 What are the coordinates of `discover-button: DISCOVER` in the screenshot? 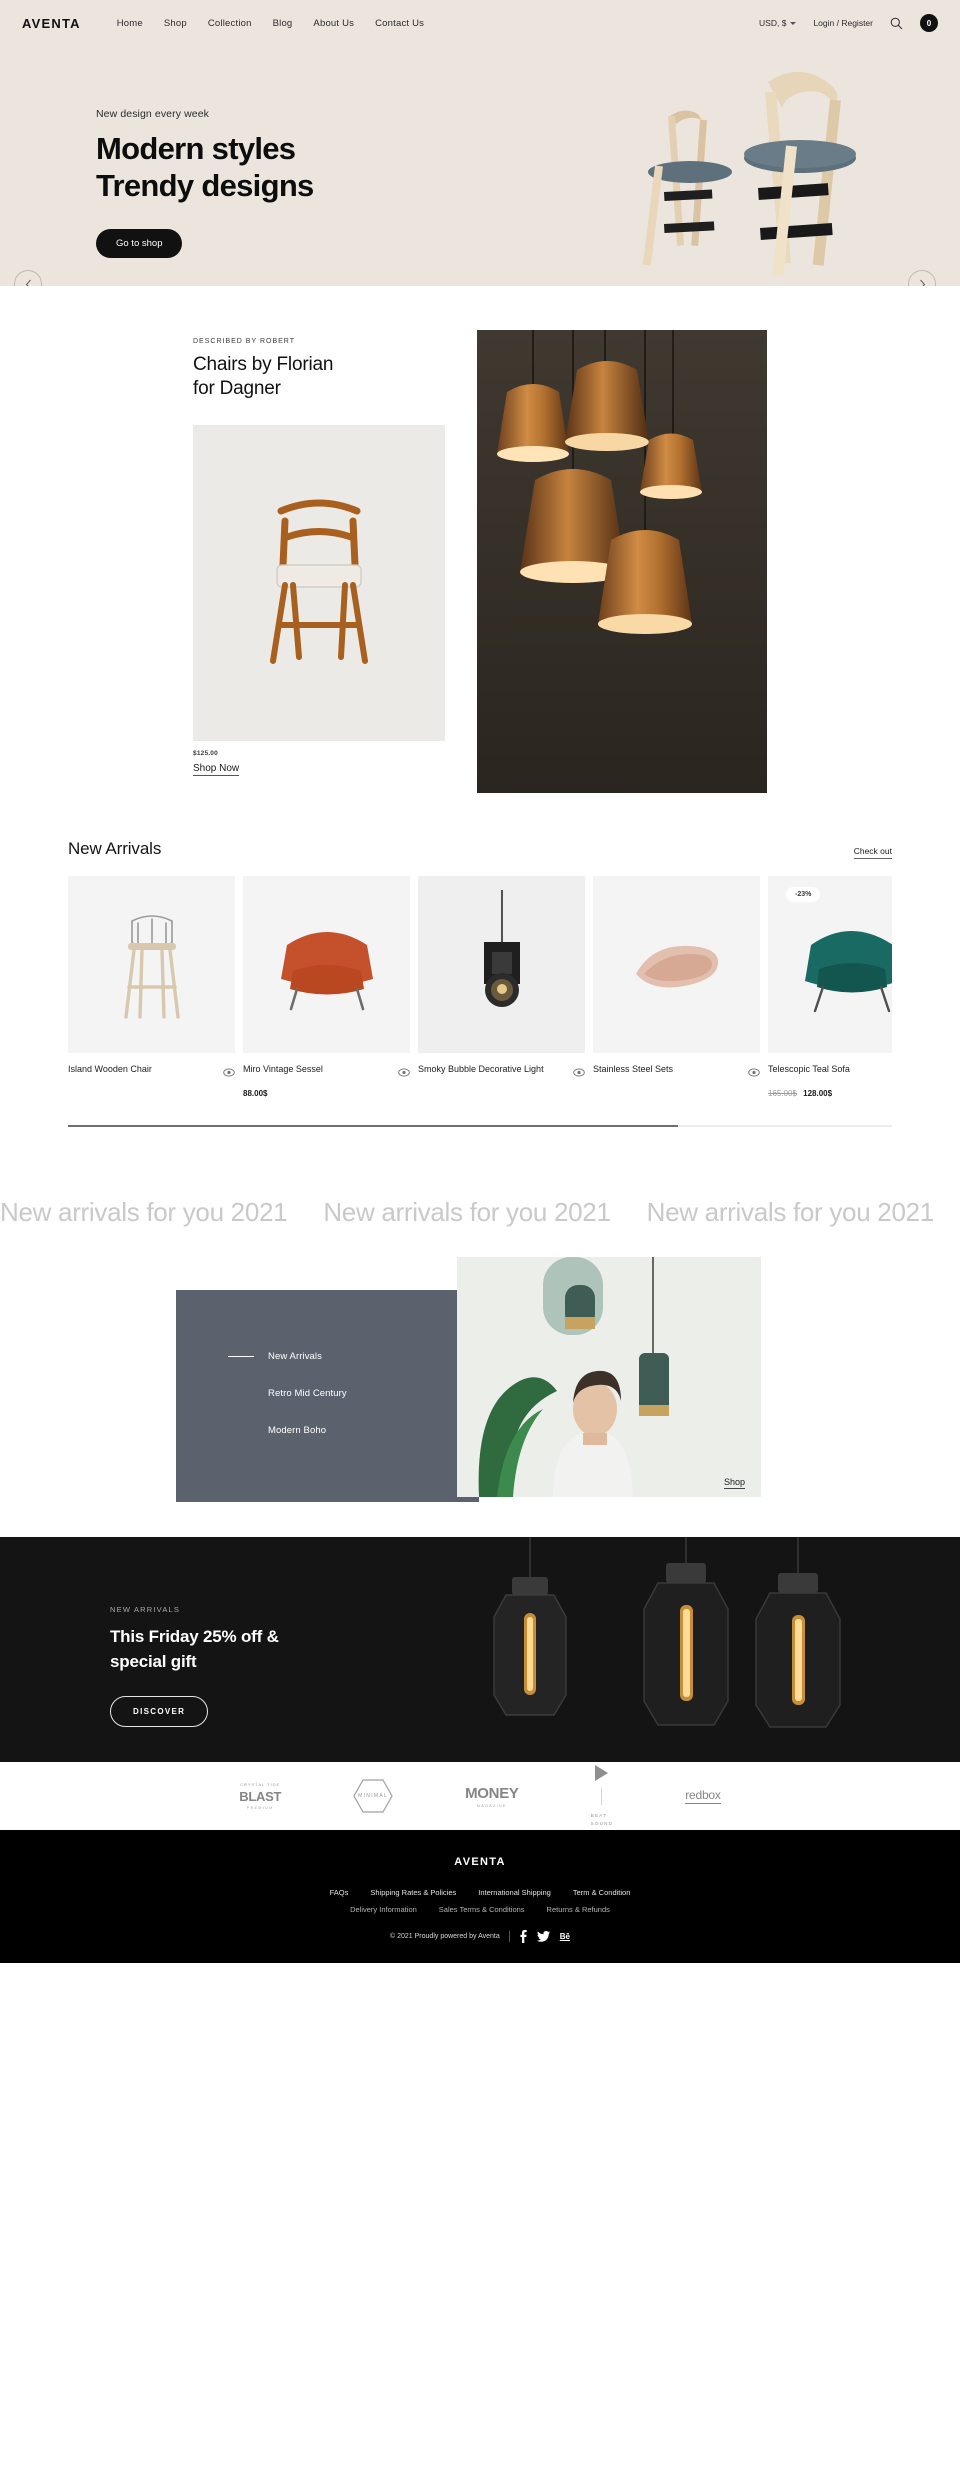 It's located at (159, 1712).